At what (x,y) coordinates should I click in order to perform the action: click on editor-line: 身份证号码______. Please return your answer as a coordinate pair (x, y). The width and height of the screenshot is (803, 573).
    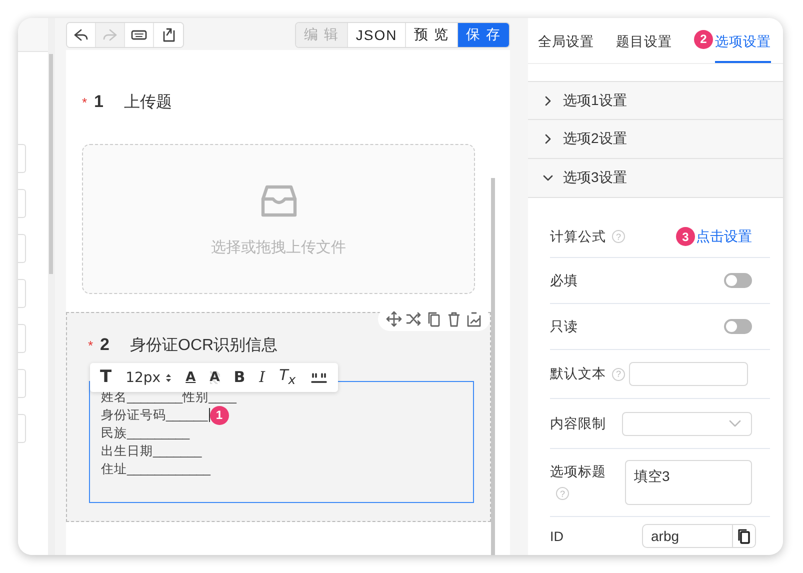
    Looking at the image, I should click on (154, 415).